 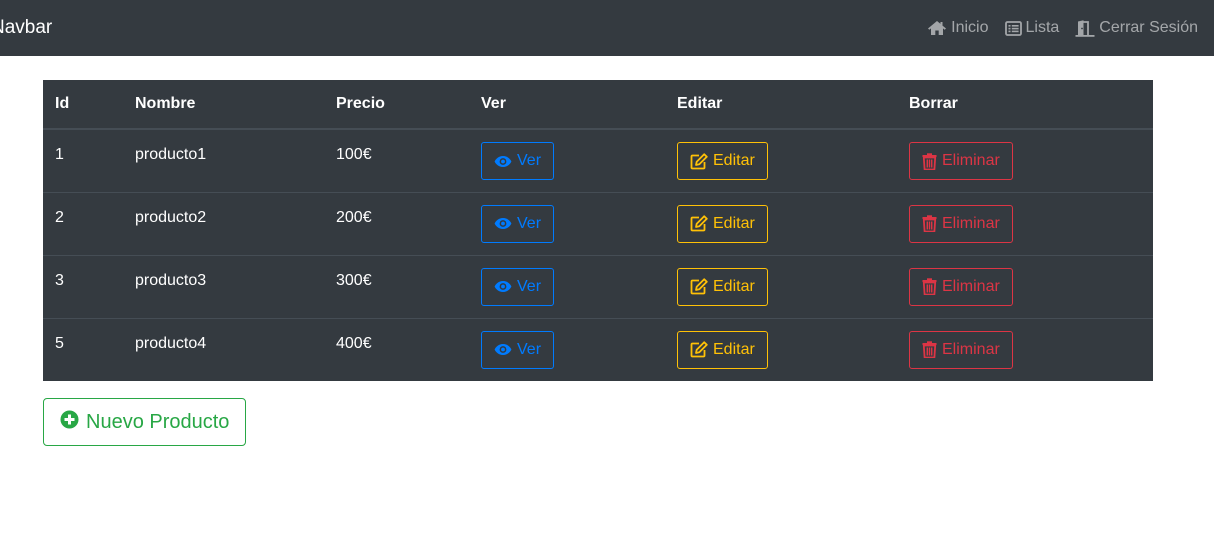 I want to click on cell-precio: 400€, so click(x=396, y=349).